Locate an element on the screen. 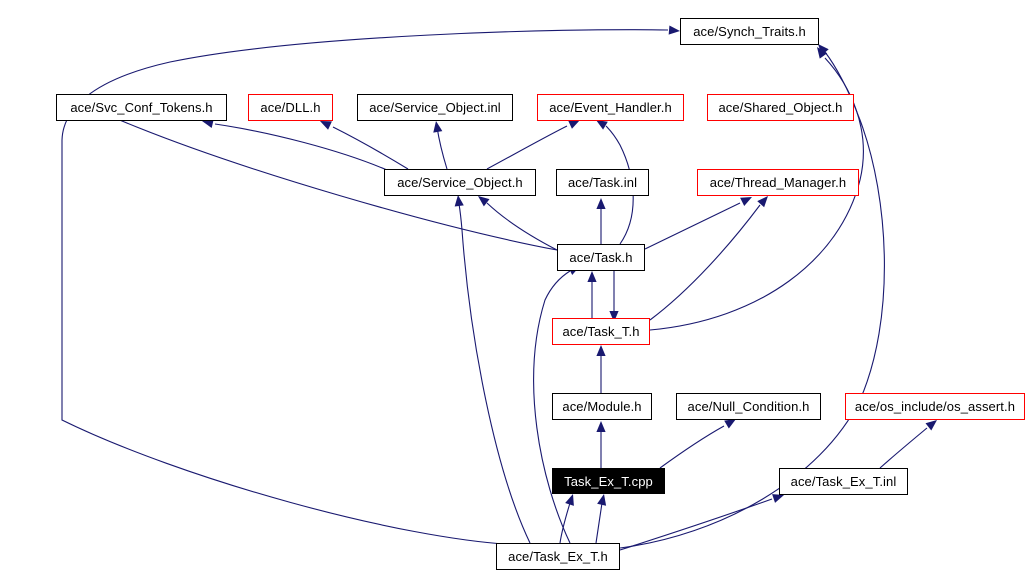 This screenshot has width=1034, height=575. arrowhead-service_obj-to-dll is located at coordinates (326, 125).